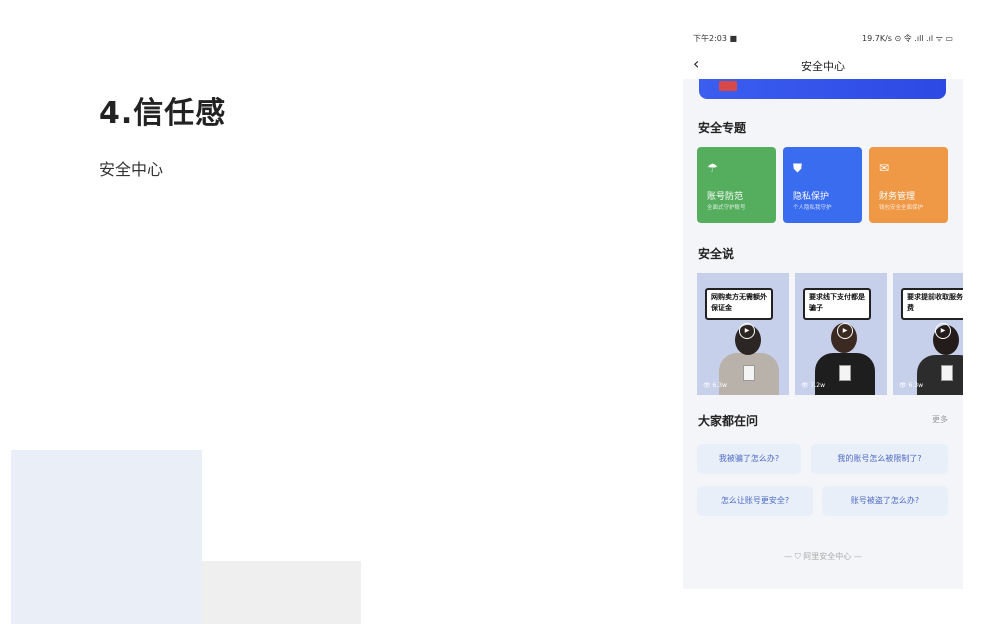 This screenshot has width=1000, height=624. I want to click on video-card: 网购卖方无需额外保证金 ▶ 👁 6.3w, so click(743, 334).